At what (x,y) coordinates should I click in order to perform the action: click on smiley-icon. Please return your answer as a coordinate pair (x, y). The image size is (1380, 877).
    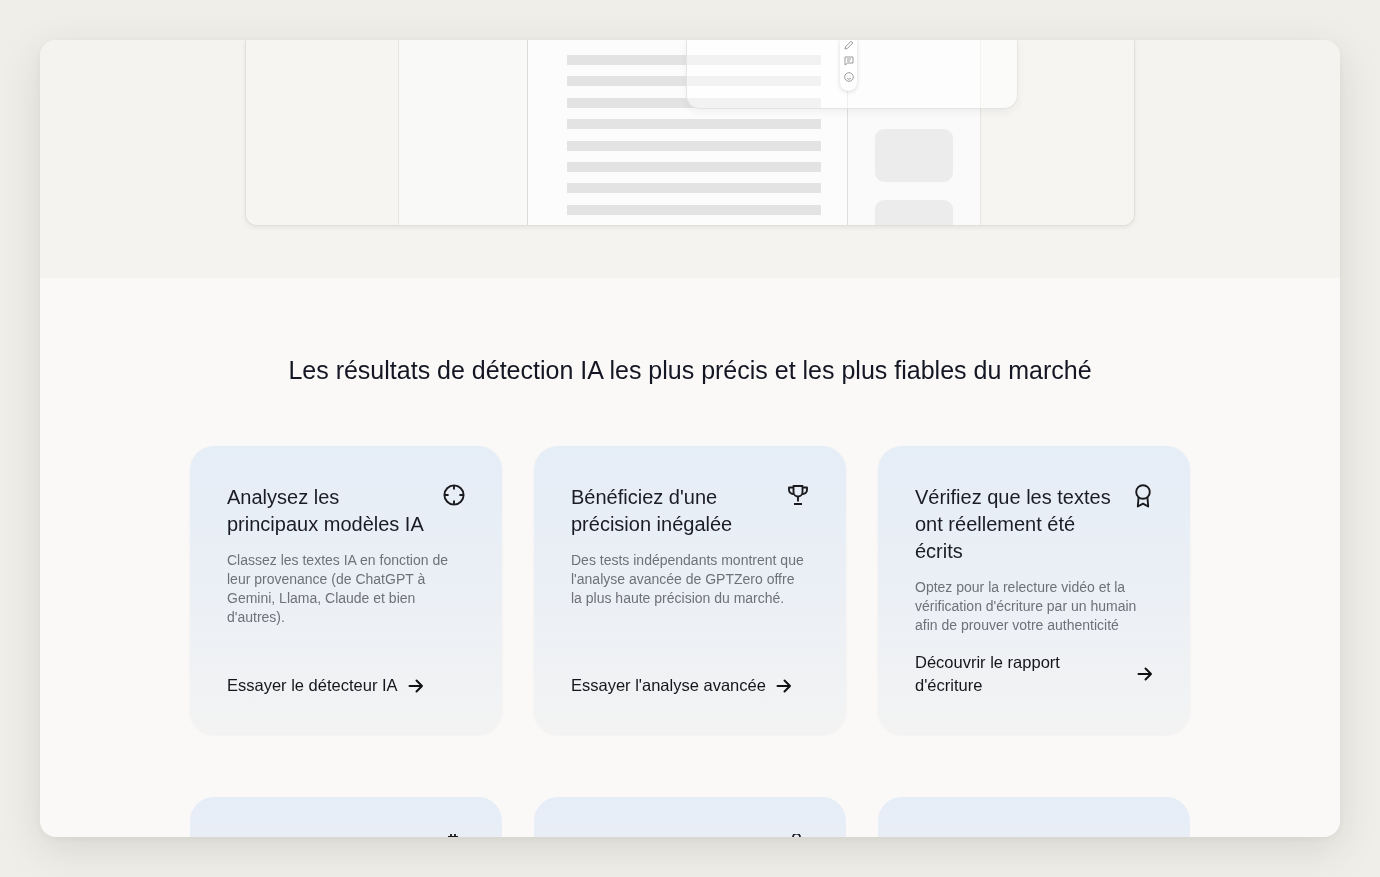
    Looking at the image, I should click on (848, 77).